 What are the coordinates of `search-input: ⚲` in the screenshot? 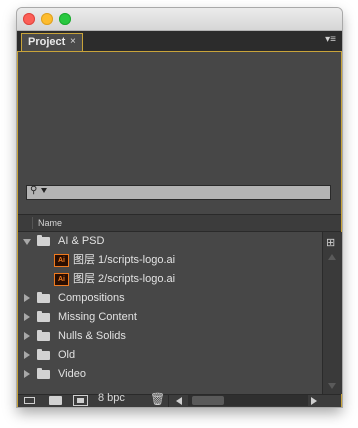 It's located at (178, 192).